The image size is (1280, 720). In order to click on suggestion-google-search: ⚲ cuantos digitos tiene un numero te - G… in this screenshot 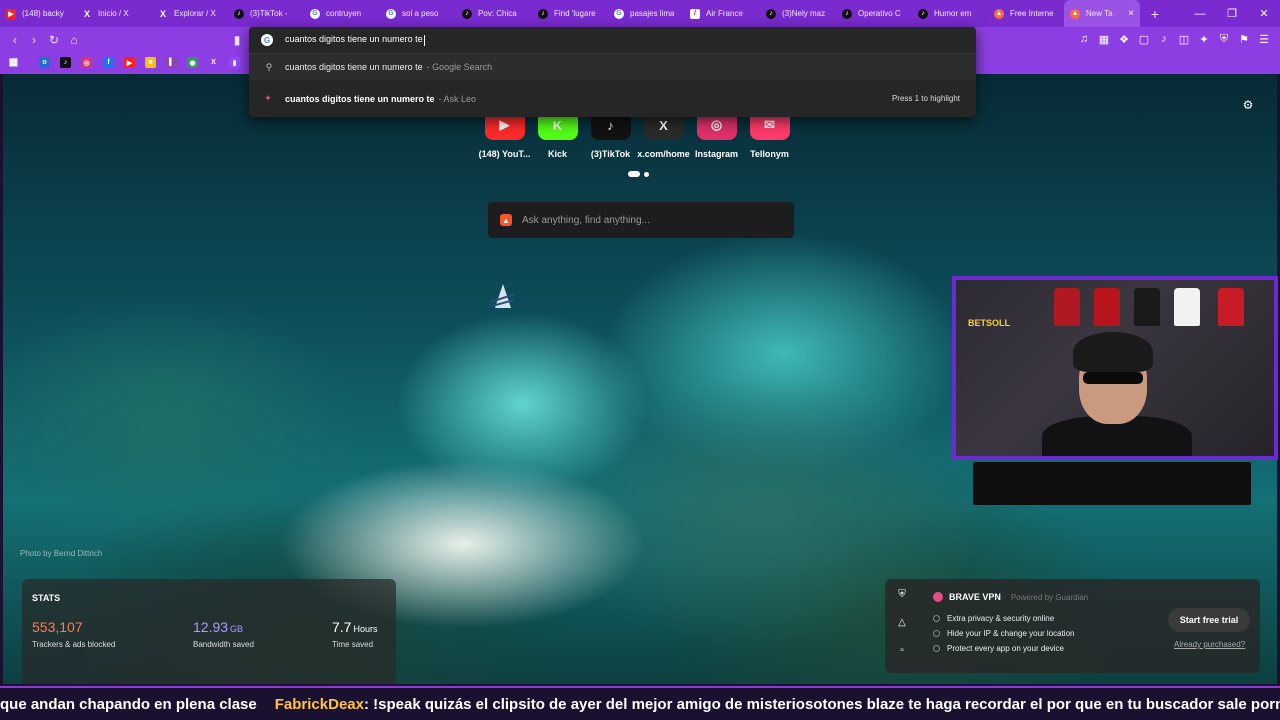, I will do `click(612, 67)`.